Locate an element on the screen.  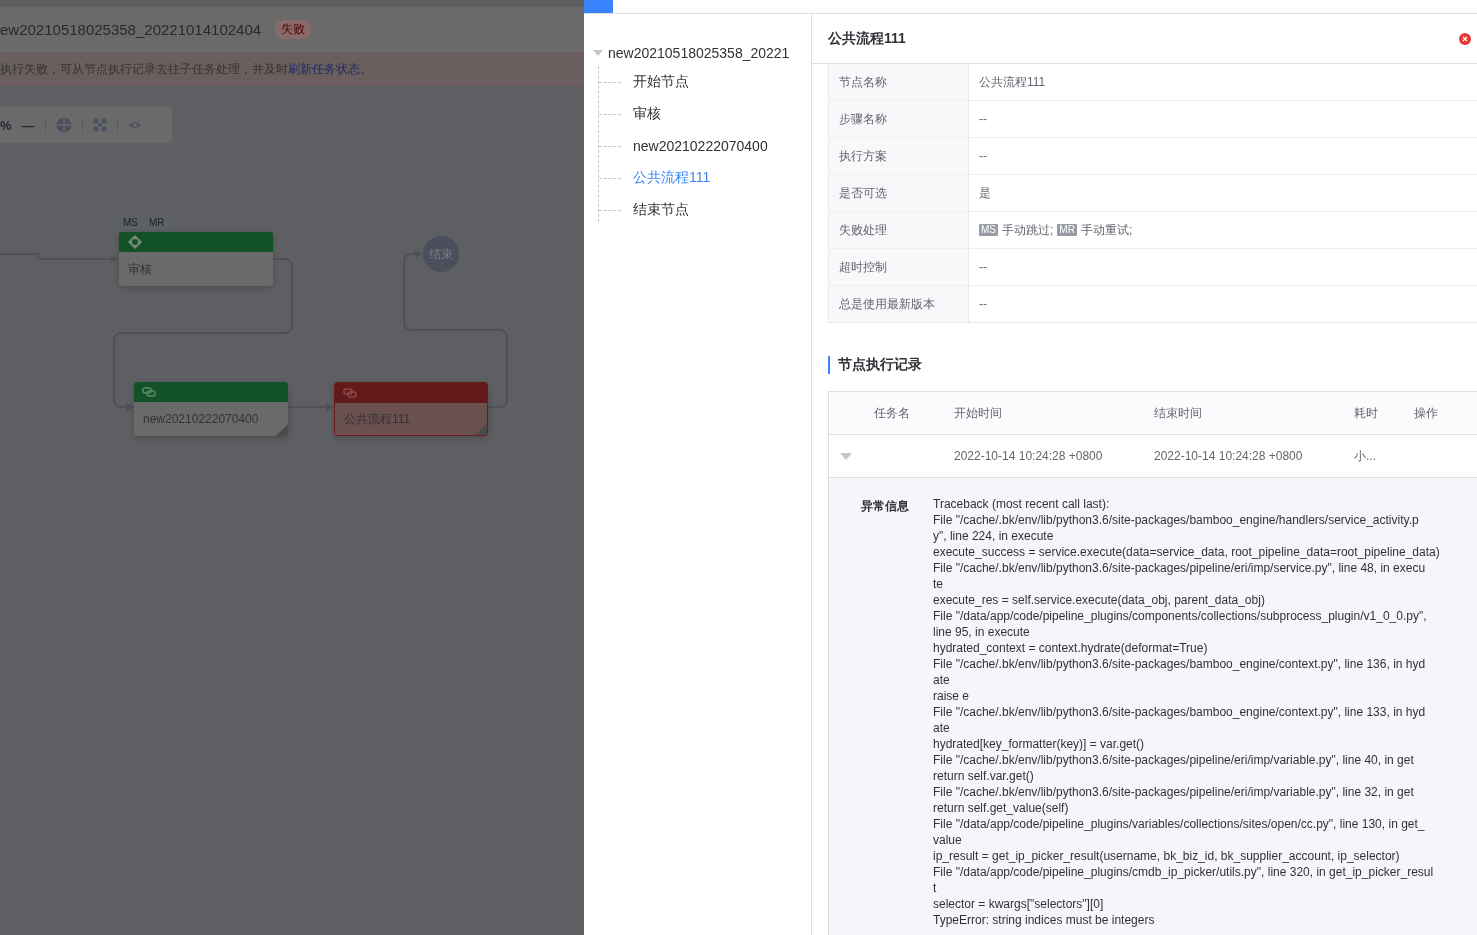
field-value: 手动重试; is located at coordinates (1106, 230).